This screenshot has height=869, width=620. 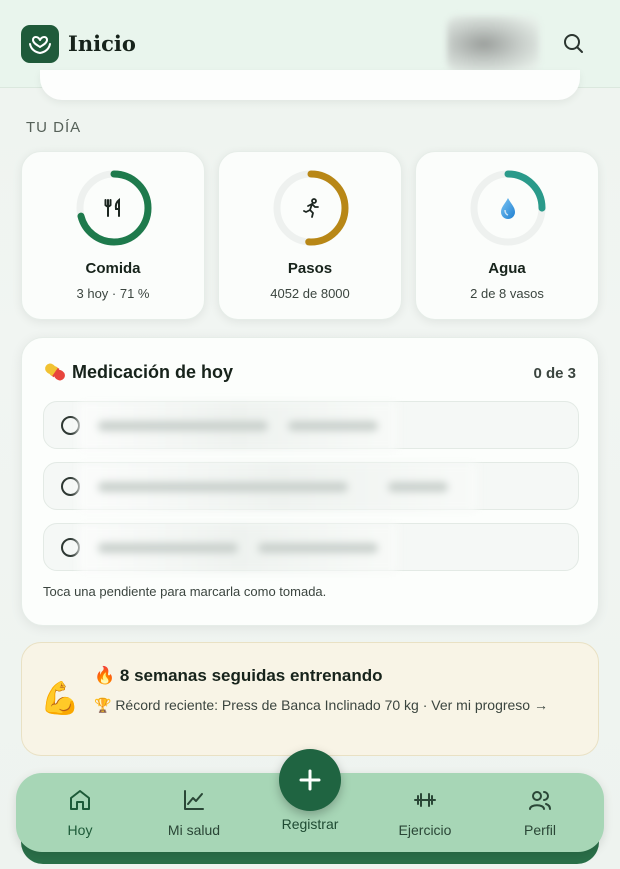 I want to click on stat-title: Agua, so click(x=507, y=268).